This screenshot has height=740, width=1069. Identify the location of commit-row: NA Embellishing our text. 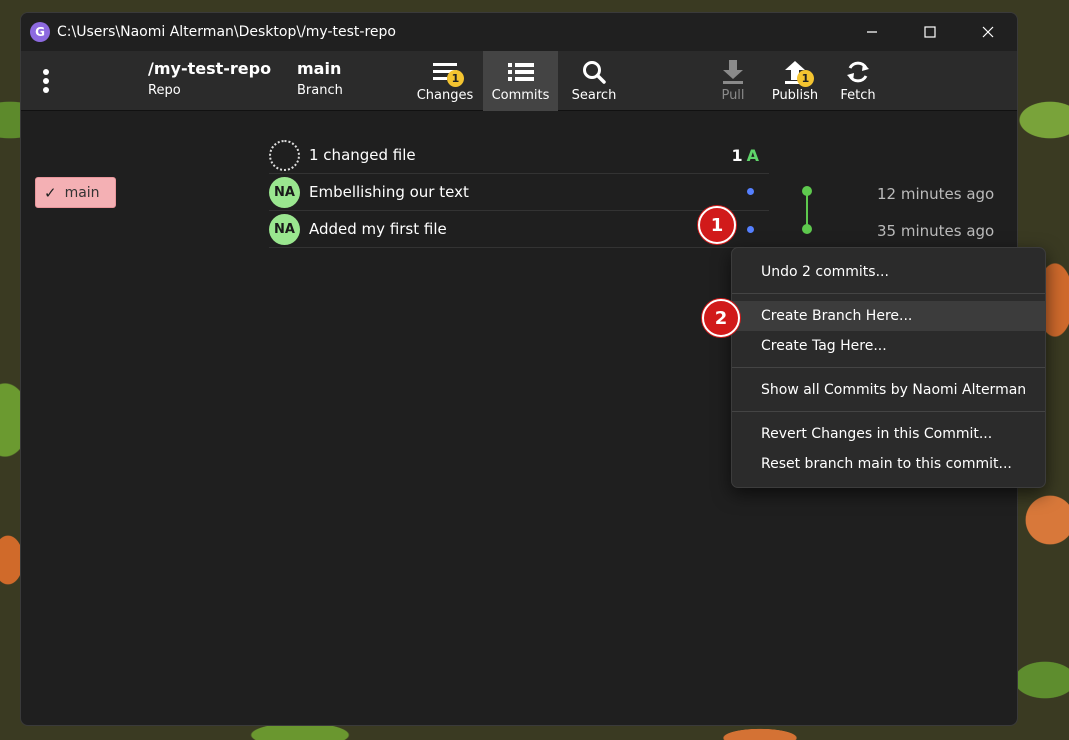
(519, 192).